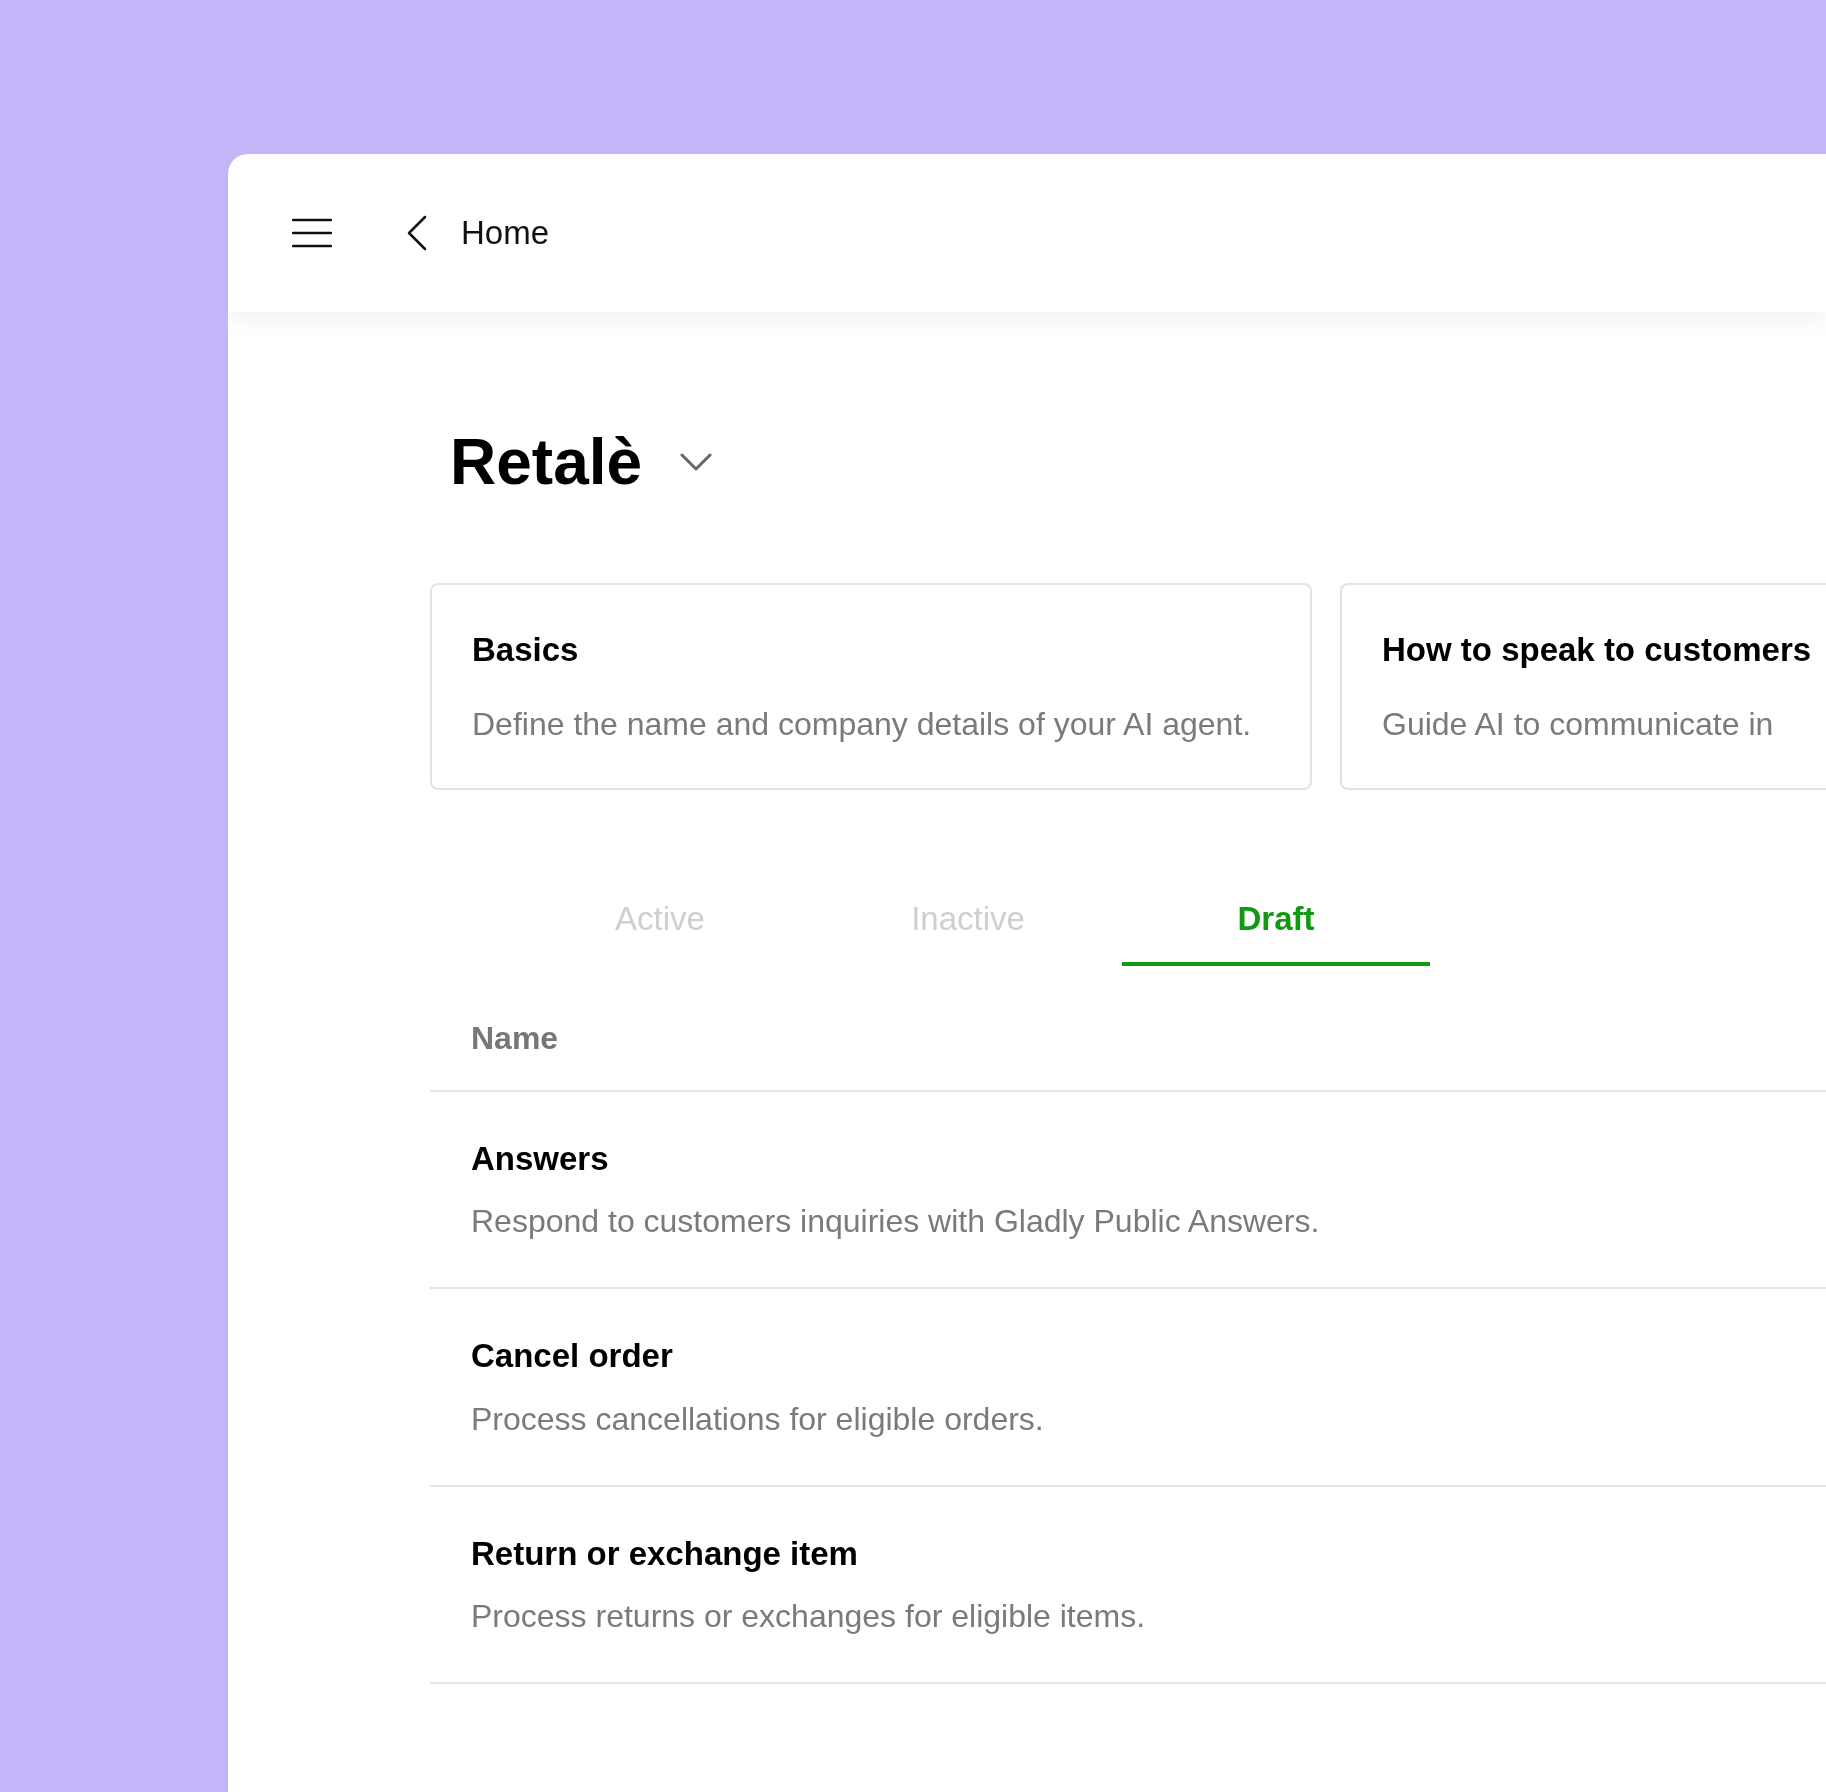  What do you see at coordinates (871, 686) in the screenshot?
I see `settings-card: Basics Define the name and company details of your AI agent.` at bounding box center [871, 686].